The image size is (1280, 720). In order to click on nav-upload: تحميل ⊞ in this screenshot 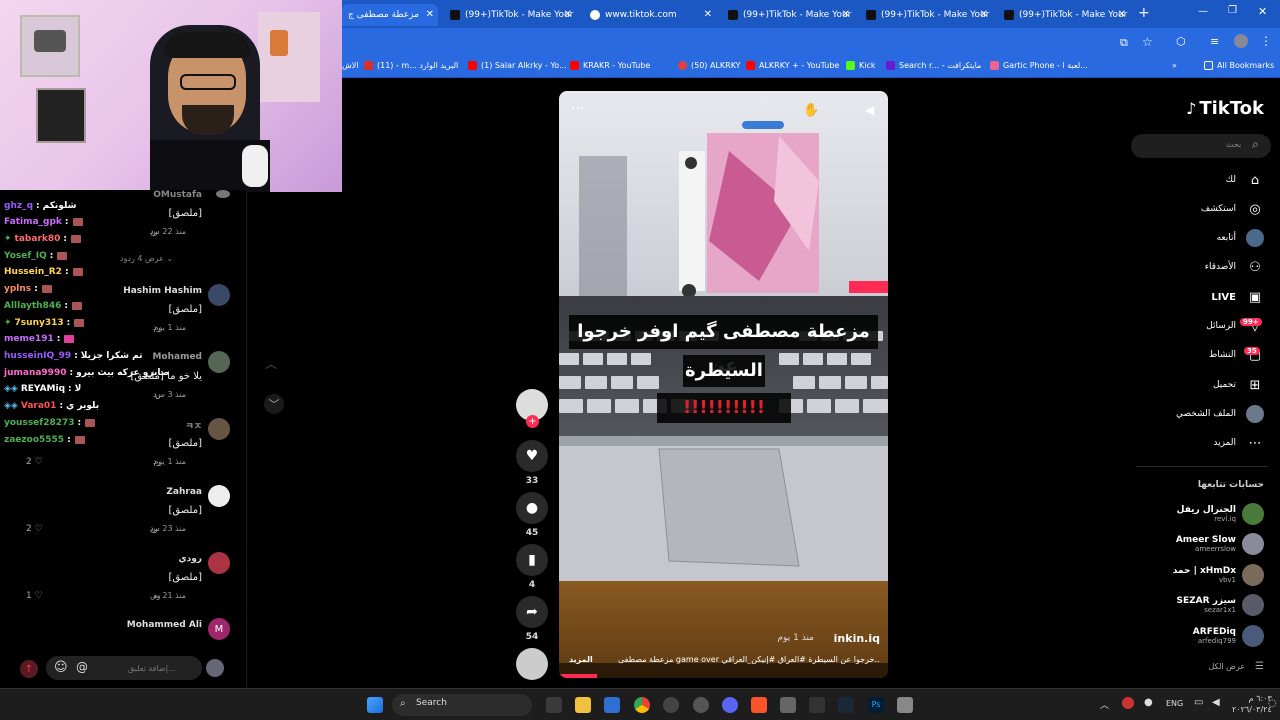, I will do `click(1238, 385)`.